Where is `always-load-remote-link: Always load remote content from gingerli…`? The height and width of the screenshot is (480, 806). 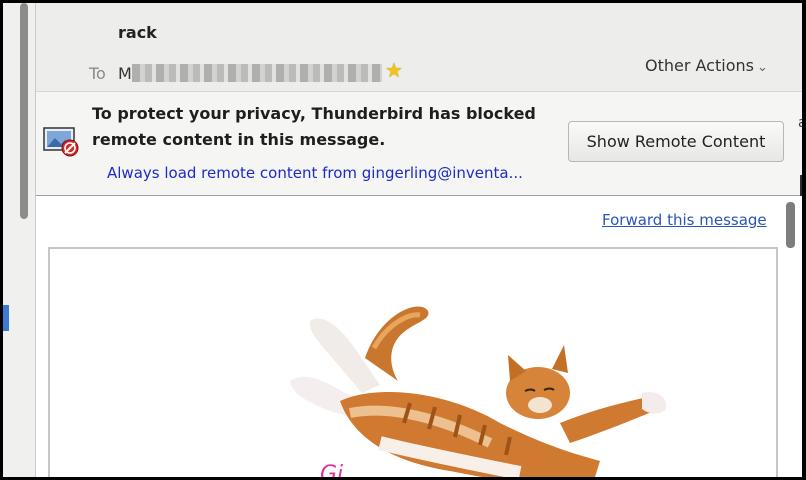 always-load-remote-link: Always load remote content from gingerli… is located at coordinates (315, 173).